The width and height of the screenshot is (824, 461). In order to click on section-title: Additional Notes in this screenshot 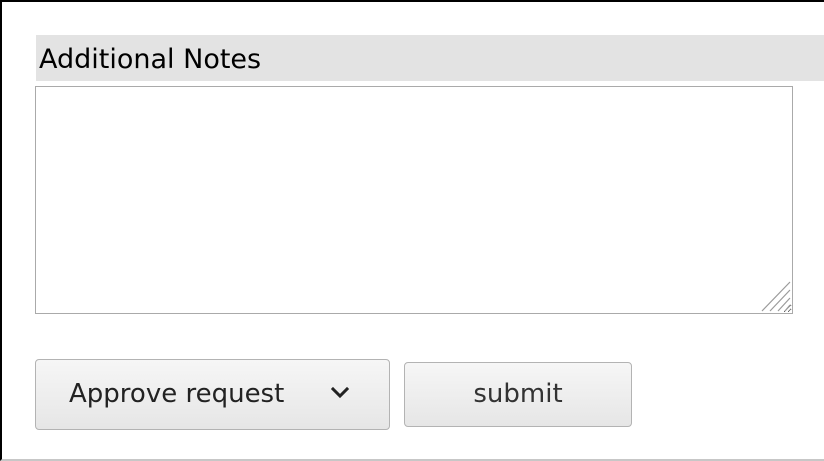, I will do `click(150, 59)`.